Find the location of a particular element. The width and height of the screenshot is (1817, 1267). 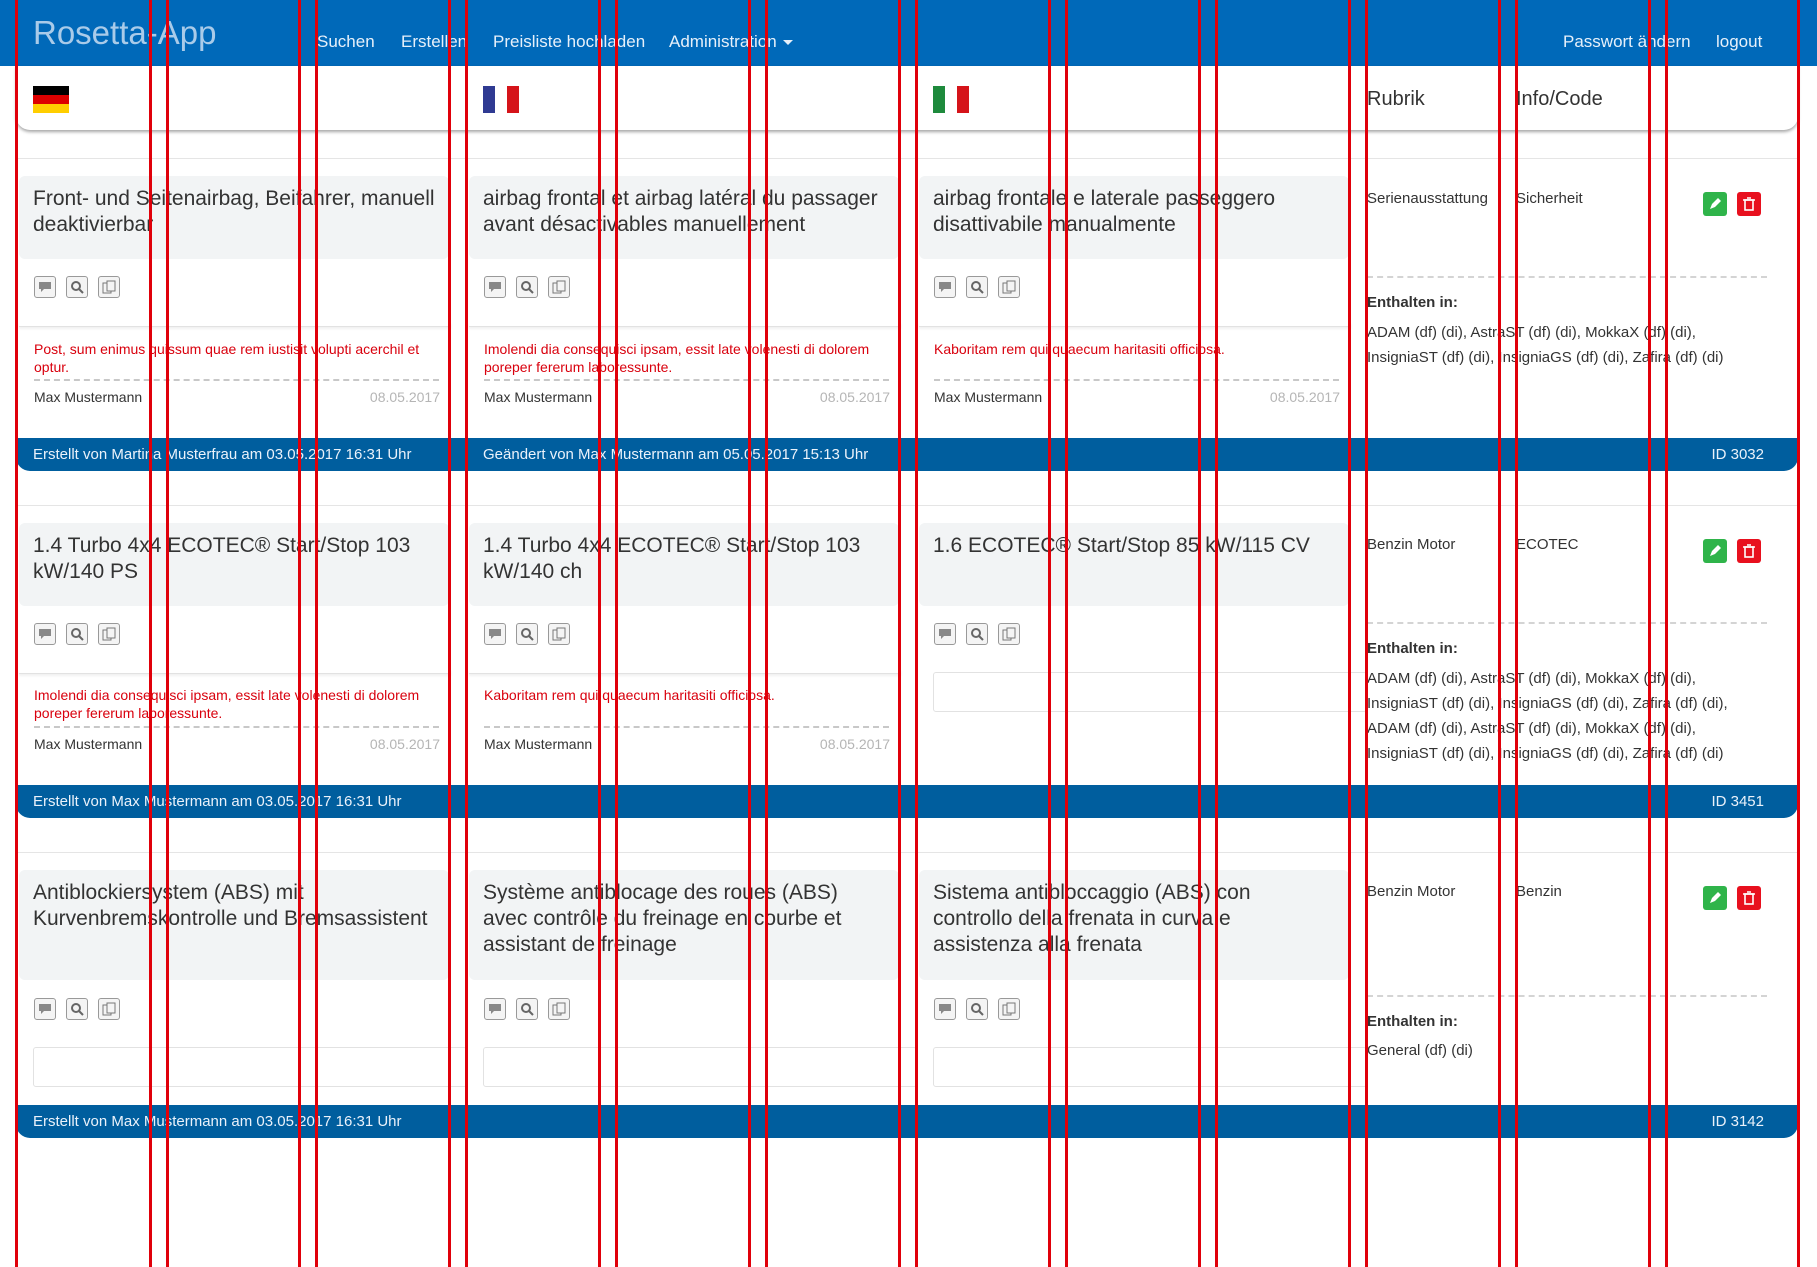

rubrik-value: Serienausstattung is located at coordinates (1427, 198).